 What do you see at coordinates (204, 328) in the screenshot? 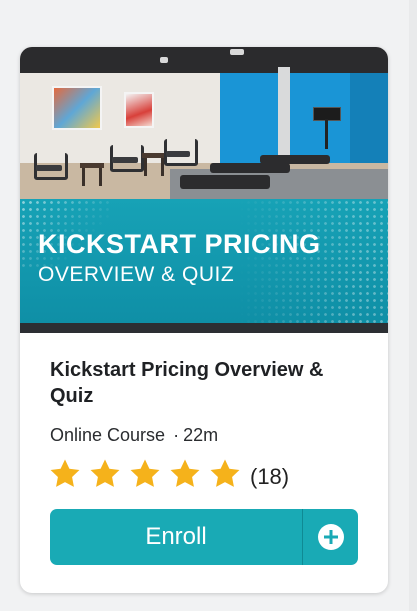
I see `banner-divider` at bounding box center [204, 328].